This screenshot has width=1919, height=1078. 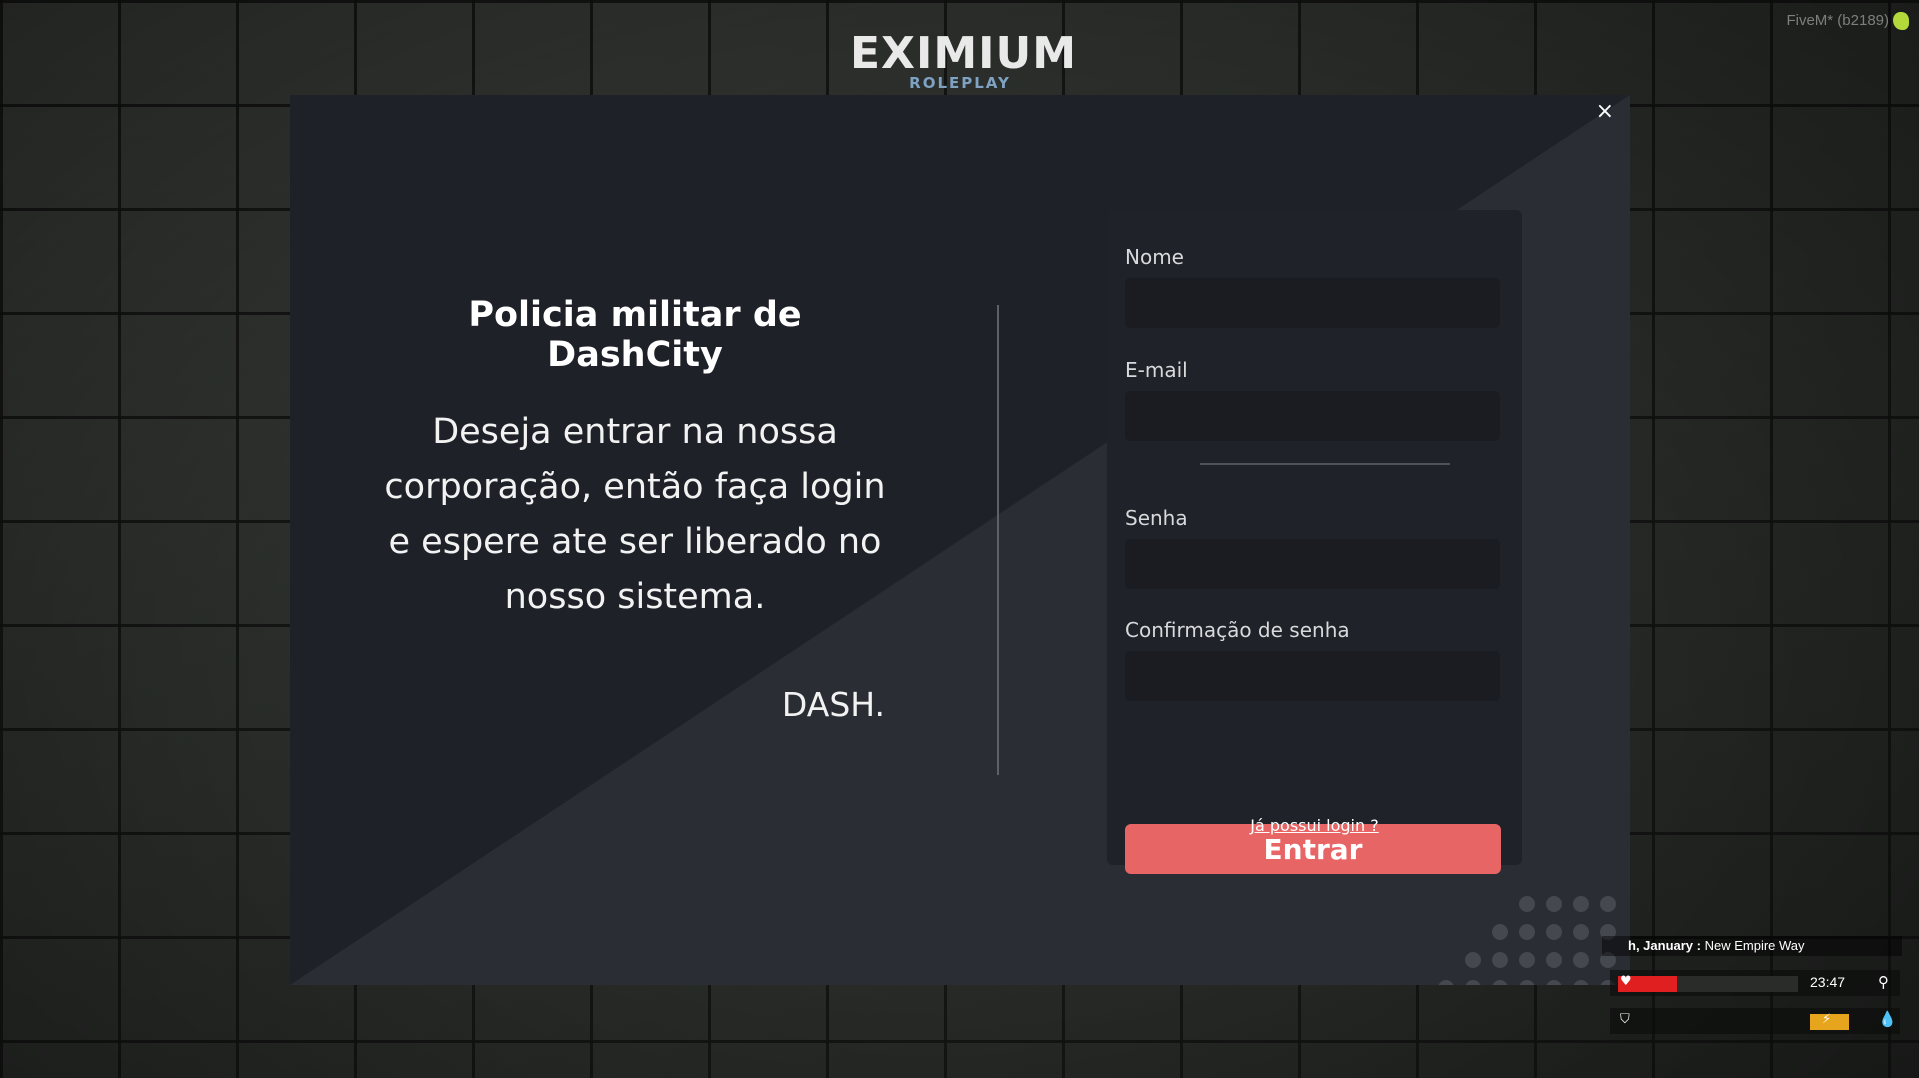 I want to click on already-have-login-link: Já possui login ?, so click(x=1314, y=825).